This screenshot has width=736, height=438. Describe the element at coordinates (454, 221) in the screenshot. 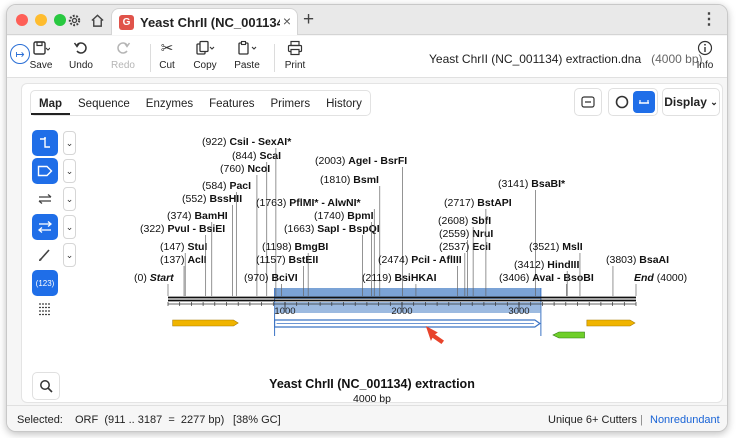

I see `site-position: (2608)` at that location.